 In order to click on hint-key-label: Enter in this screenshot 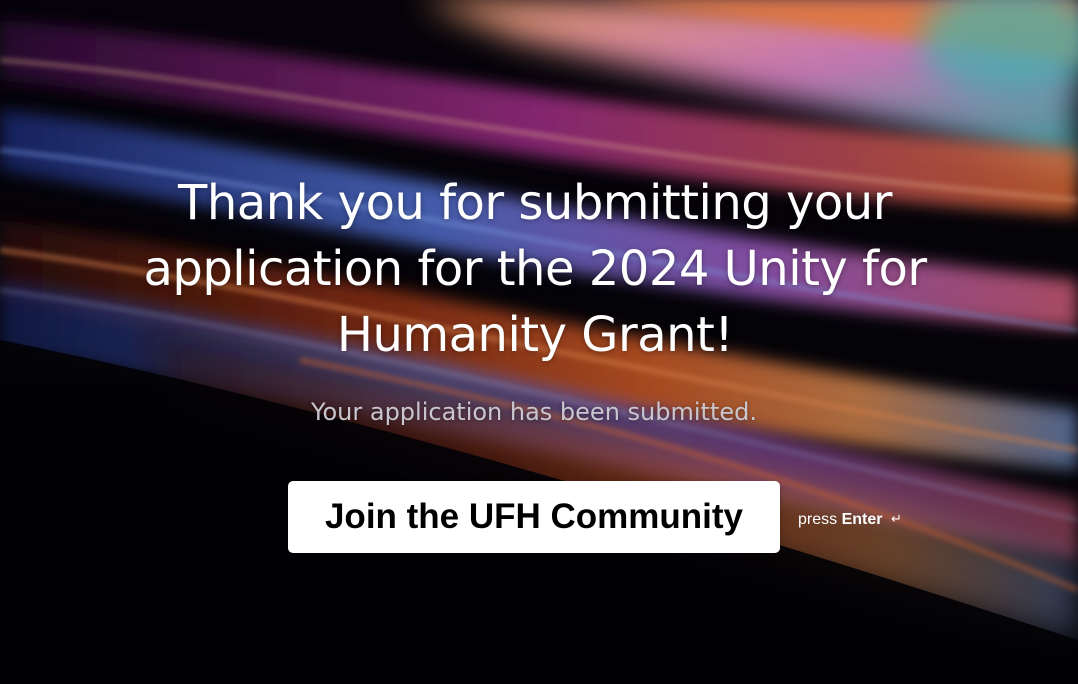, I will do `click(862, 519)`.